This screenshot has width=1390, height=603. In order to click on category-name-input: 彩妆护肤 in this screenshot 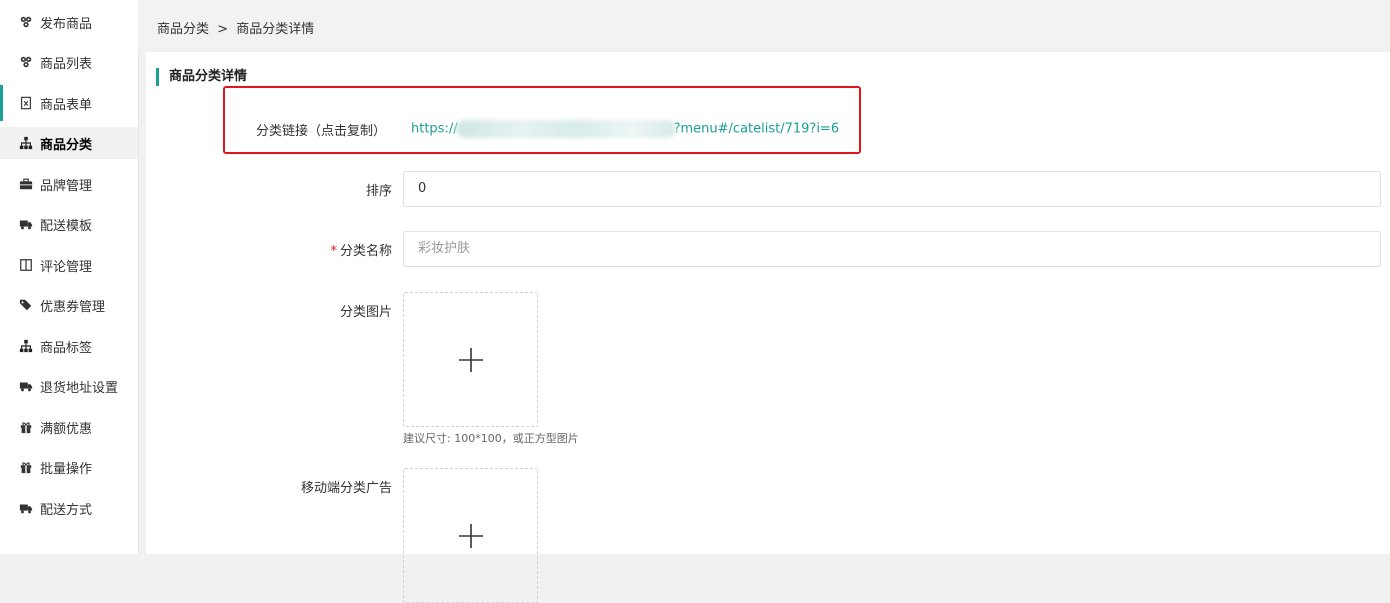, I will do `click(892, 249)`.